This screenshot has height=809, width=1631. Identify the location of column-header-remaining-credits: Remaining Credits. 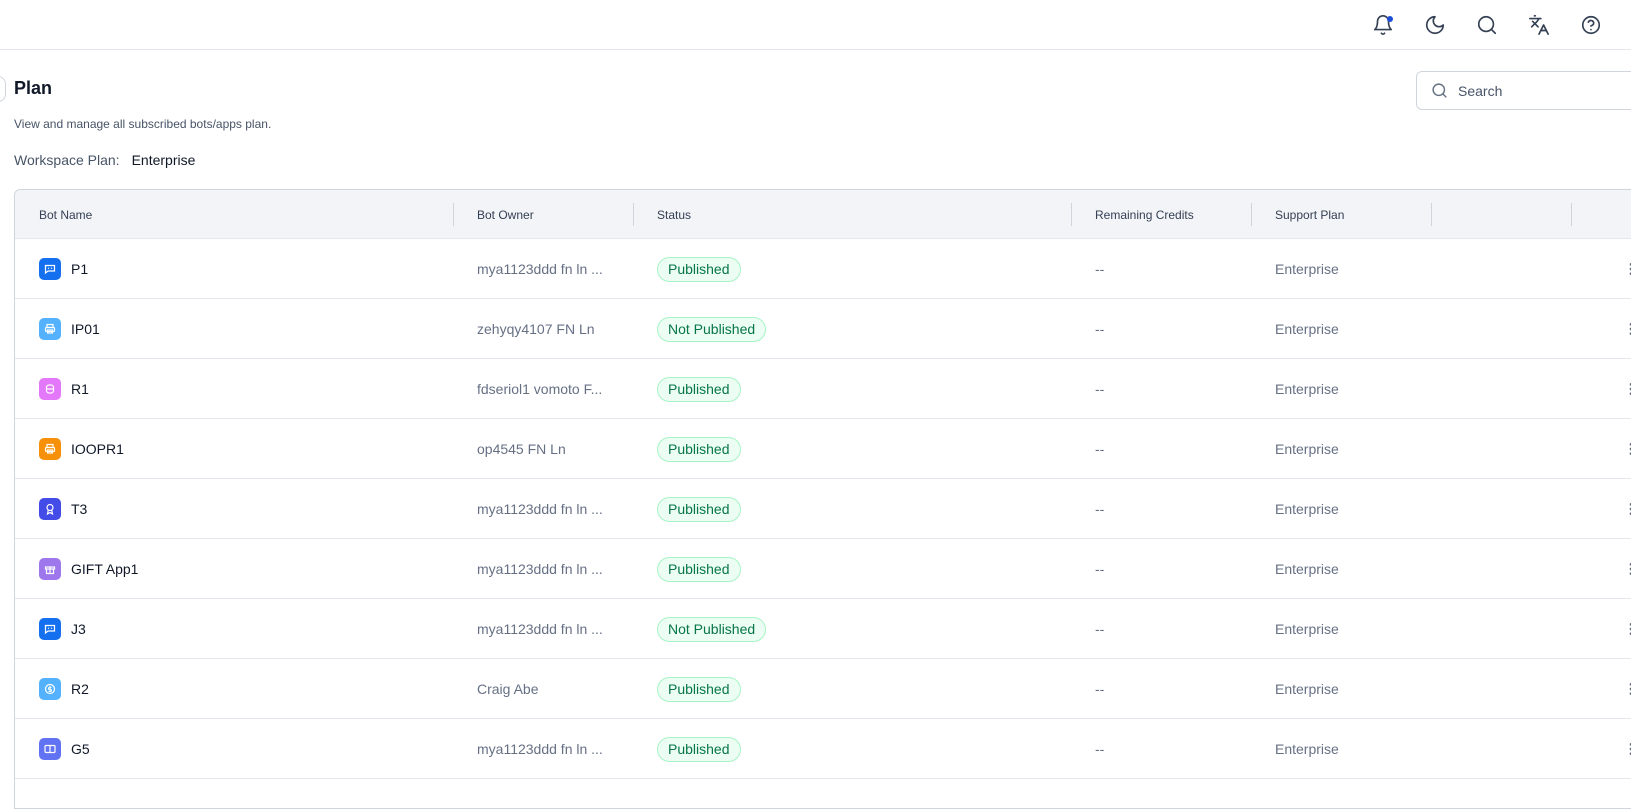
(1144, 214).